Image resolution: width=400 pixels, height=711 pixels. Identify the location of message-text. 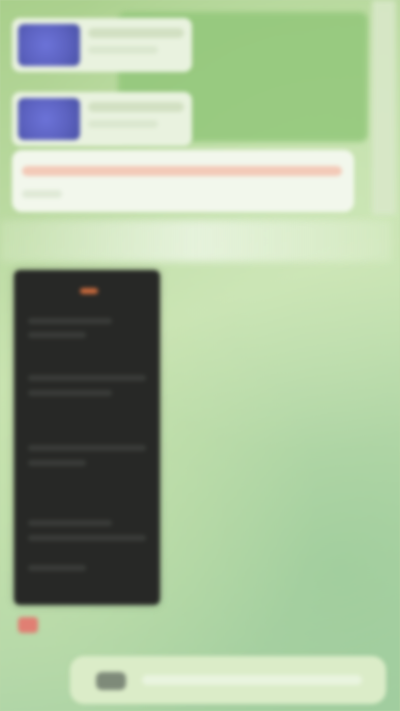
(182, 171).